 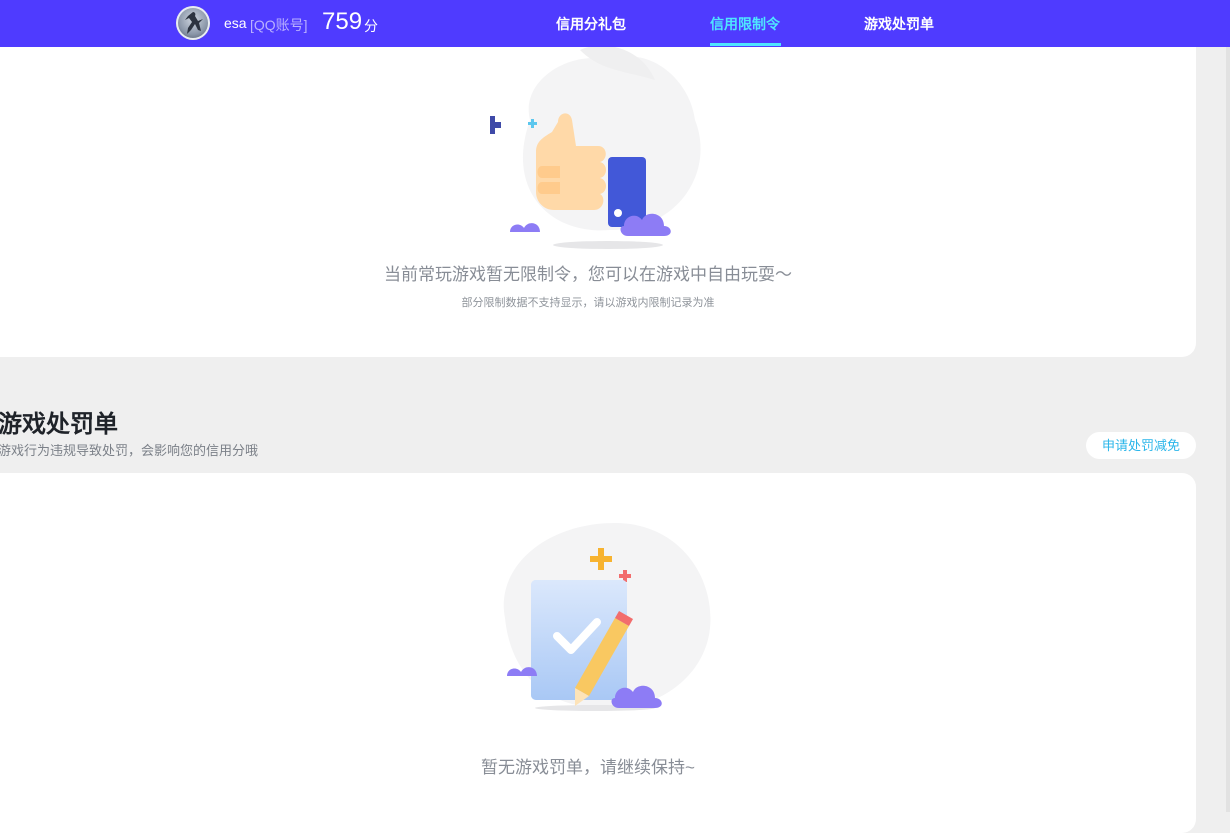 I want to click on nav-credit-gift: 信用分礼包, so click(x=591, y=24).